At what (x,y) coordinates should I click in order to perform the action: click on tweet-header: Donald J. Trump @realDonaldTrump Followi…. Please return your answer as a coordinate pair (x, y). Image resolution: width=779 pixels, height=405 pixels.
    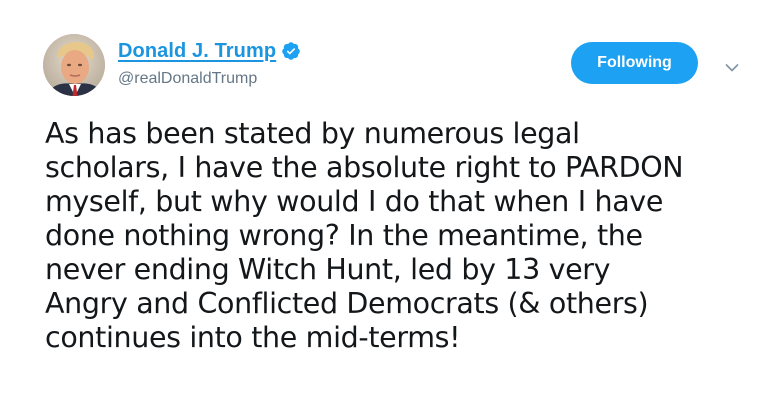
    Looking at the image, I should click on (398, 65).